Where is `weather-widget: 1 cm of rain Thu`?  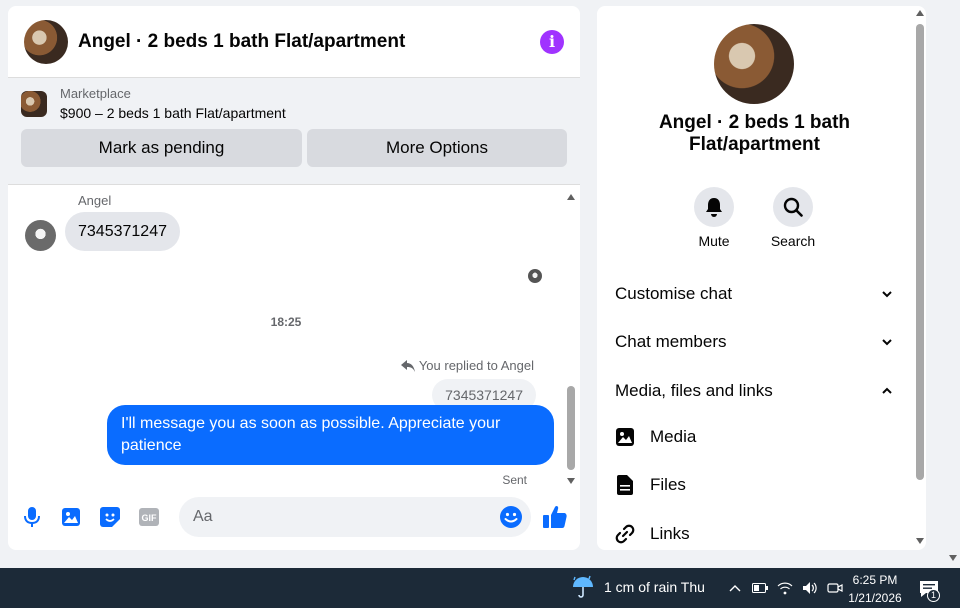
weather-widget: 1 cm of rain Thu is located at coordinates (637, 587).